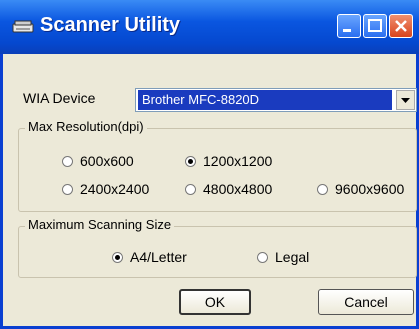 Image resolution: width=419 pixels, height=329 pixels. Describe the element at coordinates (401, 26) in the screenshot. I see `close-button` at that location.